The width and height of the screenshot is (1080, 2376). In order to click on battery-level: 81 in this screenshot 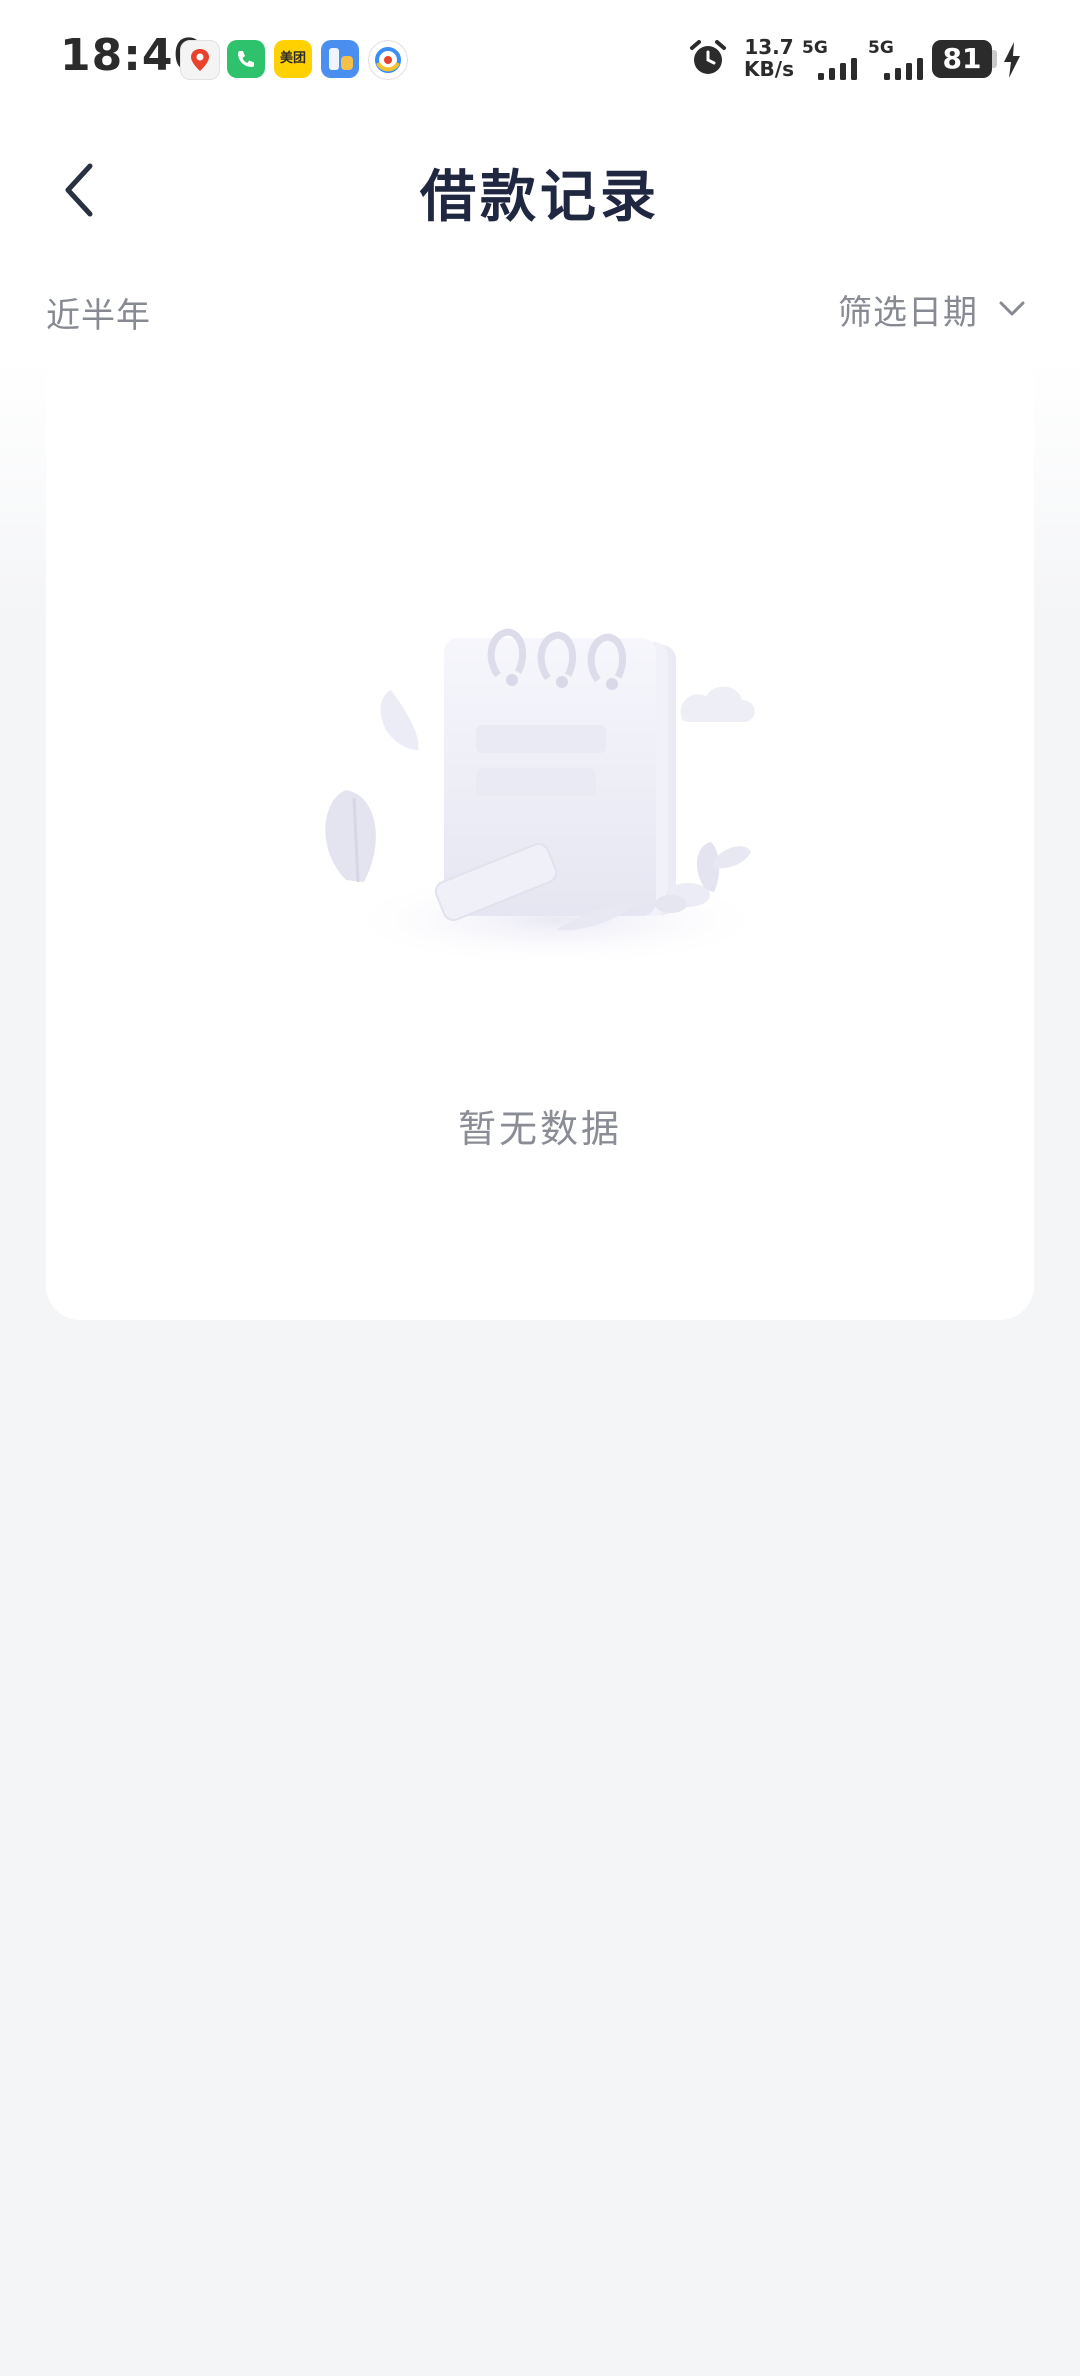, I will do `click(962, 59)`.